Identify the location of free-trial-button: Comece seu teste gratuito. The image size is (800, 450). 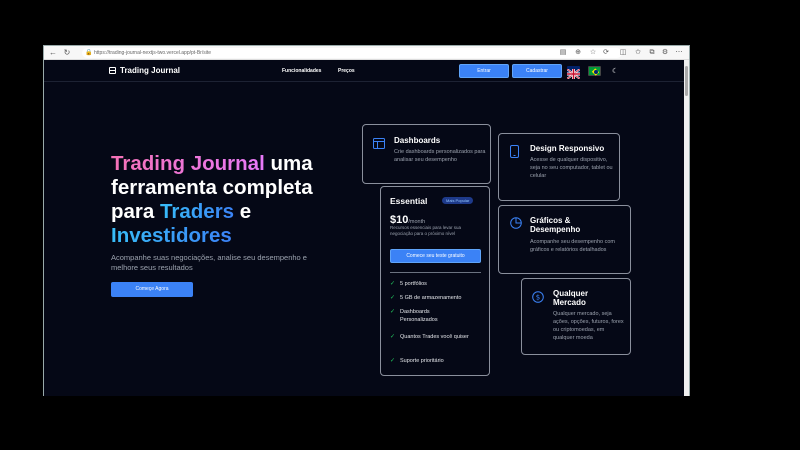
(435, 256).